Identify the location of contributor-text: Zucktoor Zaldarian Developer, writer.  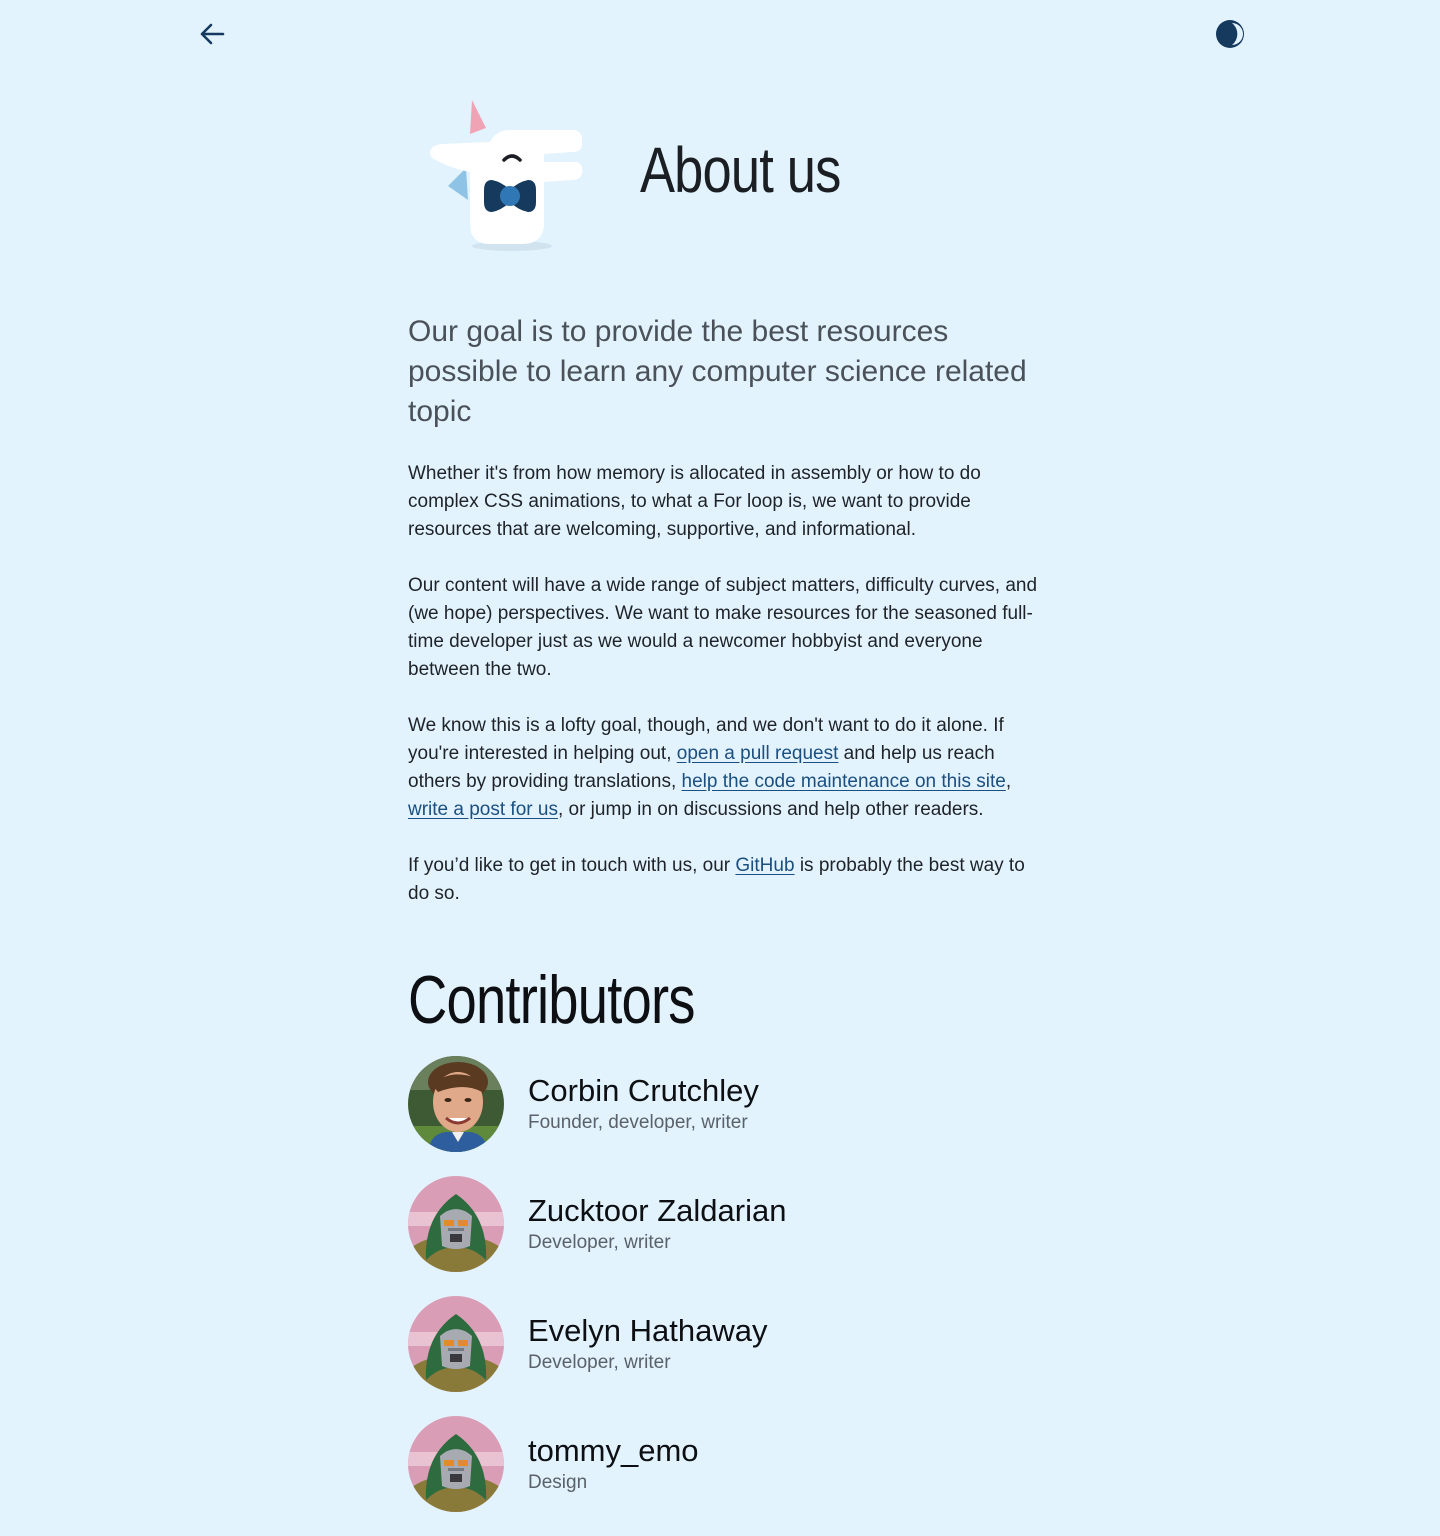
(657, 1224).